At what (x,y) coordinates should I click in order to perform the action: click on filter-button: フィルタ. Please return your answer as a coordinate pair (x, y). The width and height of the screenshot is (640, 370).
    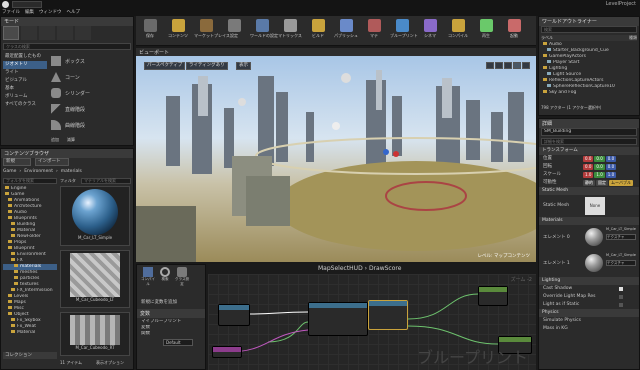
    Looking at the image, I should click on (70, 181).